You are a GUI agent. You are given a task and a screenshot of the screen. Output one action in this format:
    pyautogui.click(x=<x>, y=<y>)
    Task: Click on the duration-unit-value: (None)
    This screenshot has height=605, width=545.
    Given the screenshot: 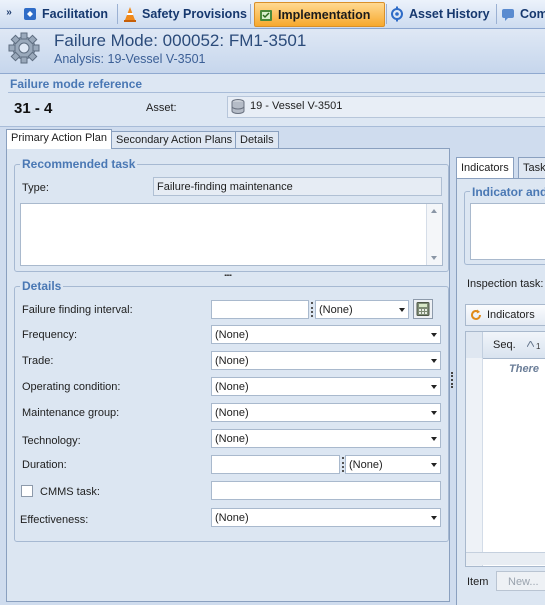 What is the action you would take?
    pyautogui.click(x=366, y=465)
    